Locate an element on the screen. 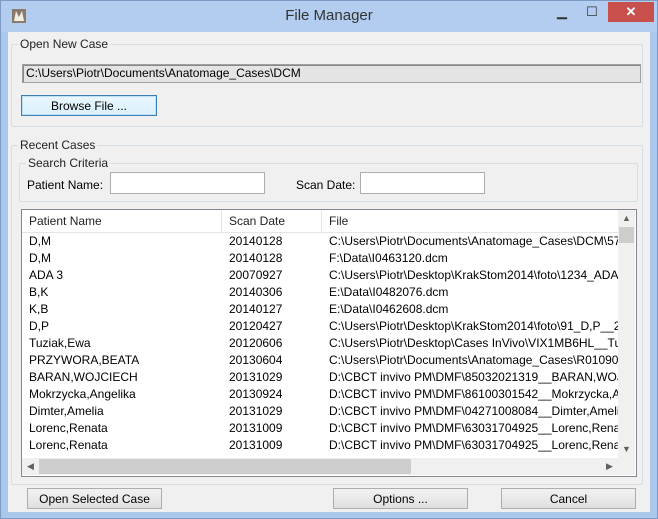  cell-patient-name: K,B is located at coordinates (39, 309).